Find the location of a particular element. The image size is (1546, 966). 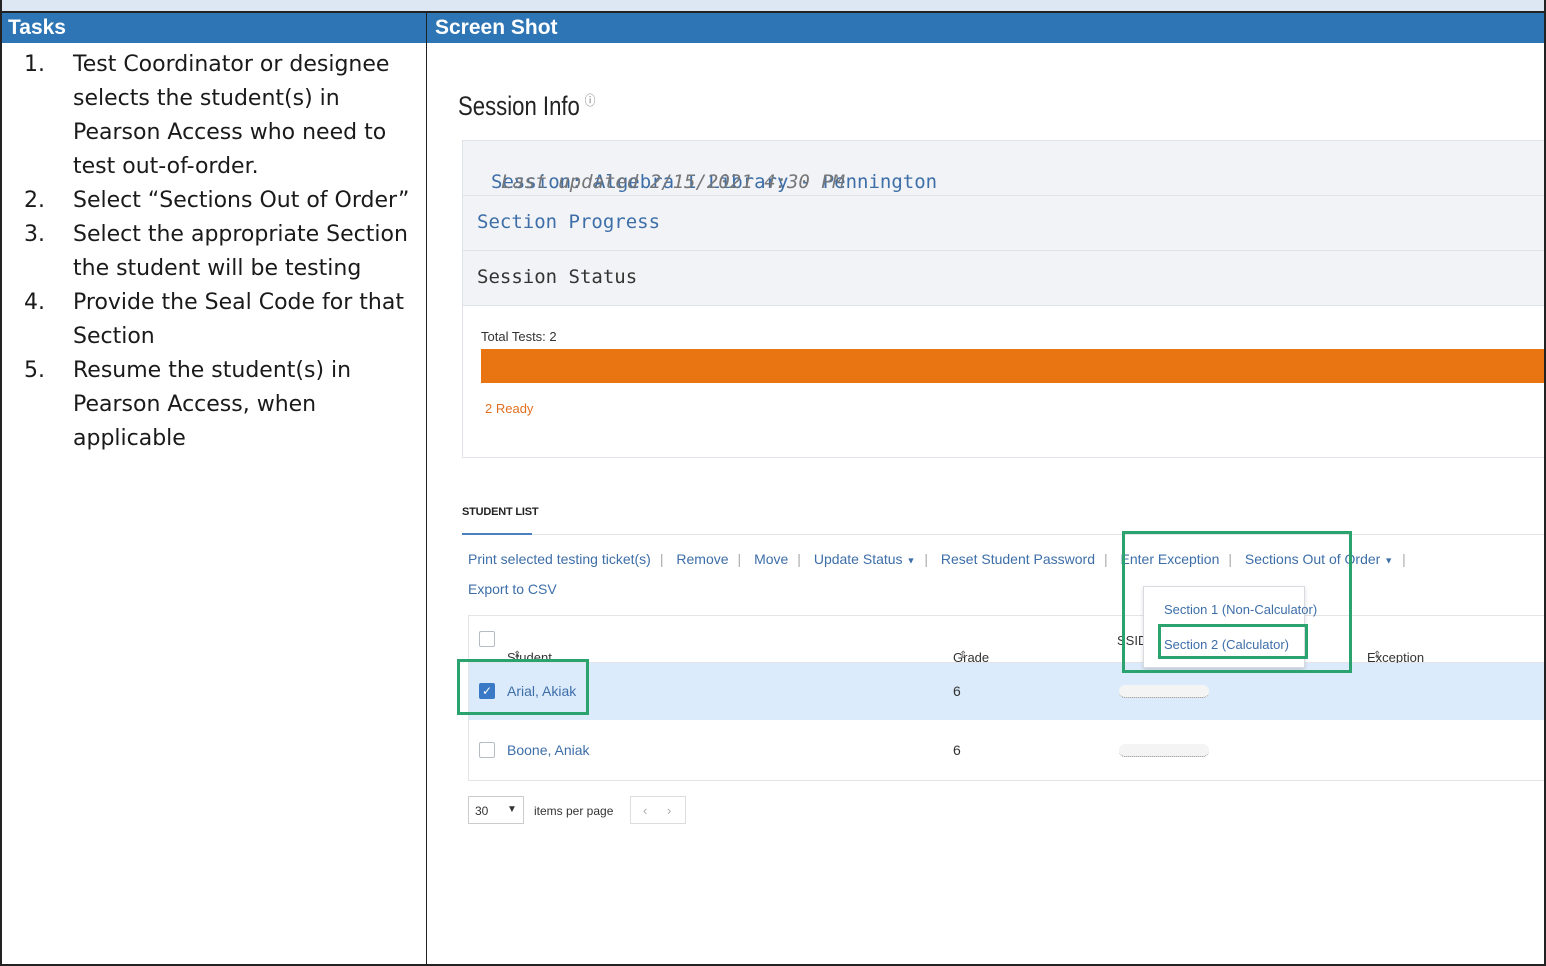

update-status-menu: Update Status ▼ is located at coordinates (865, 559).